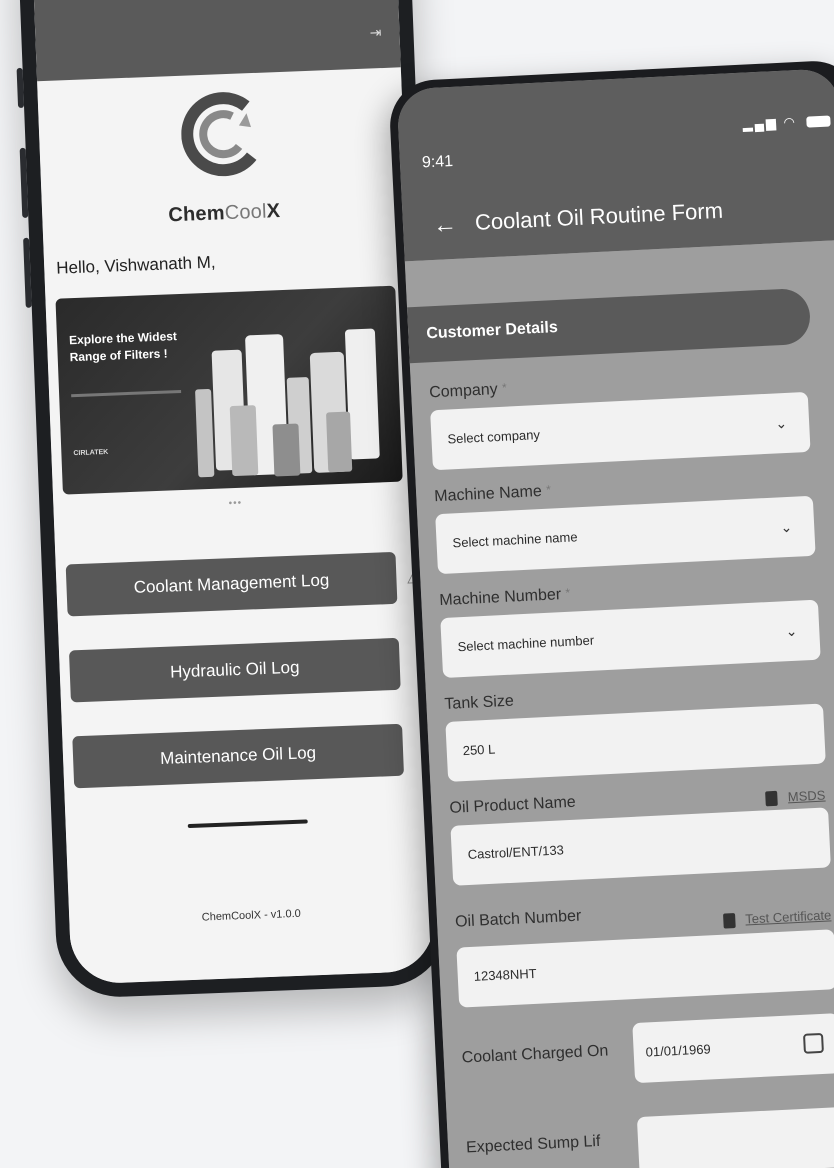  What do you see at coordinates (599, 216) in the screenshot?
I see `page-title: Coolant Oil Routine Form` at bounding box center [599, 216].